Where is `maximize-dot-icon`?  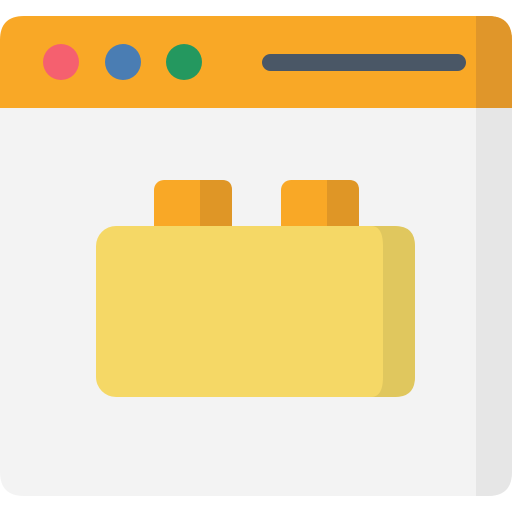
maximize-dot-icon is located at coordinates (184, 62).